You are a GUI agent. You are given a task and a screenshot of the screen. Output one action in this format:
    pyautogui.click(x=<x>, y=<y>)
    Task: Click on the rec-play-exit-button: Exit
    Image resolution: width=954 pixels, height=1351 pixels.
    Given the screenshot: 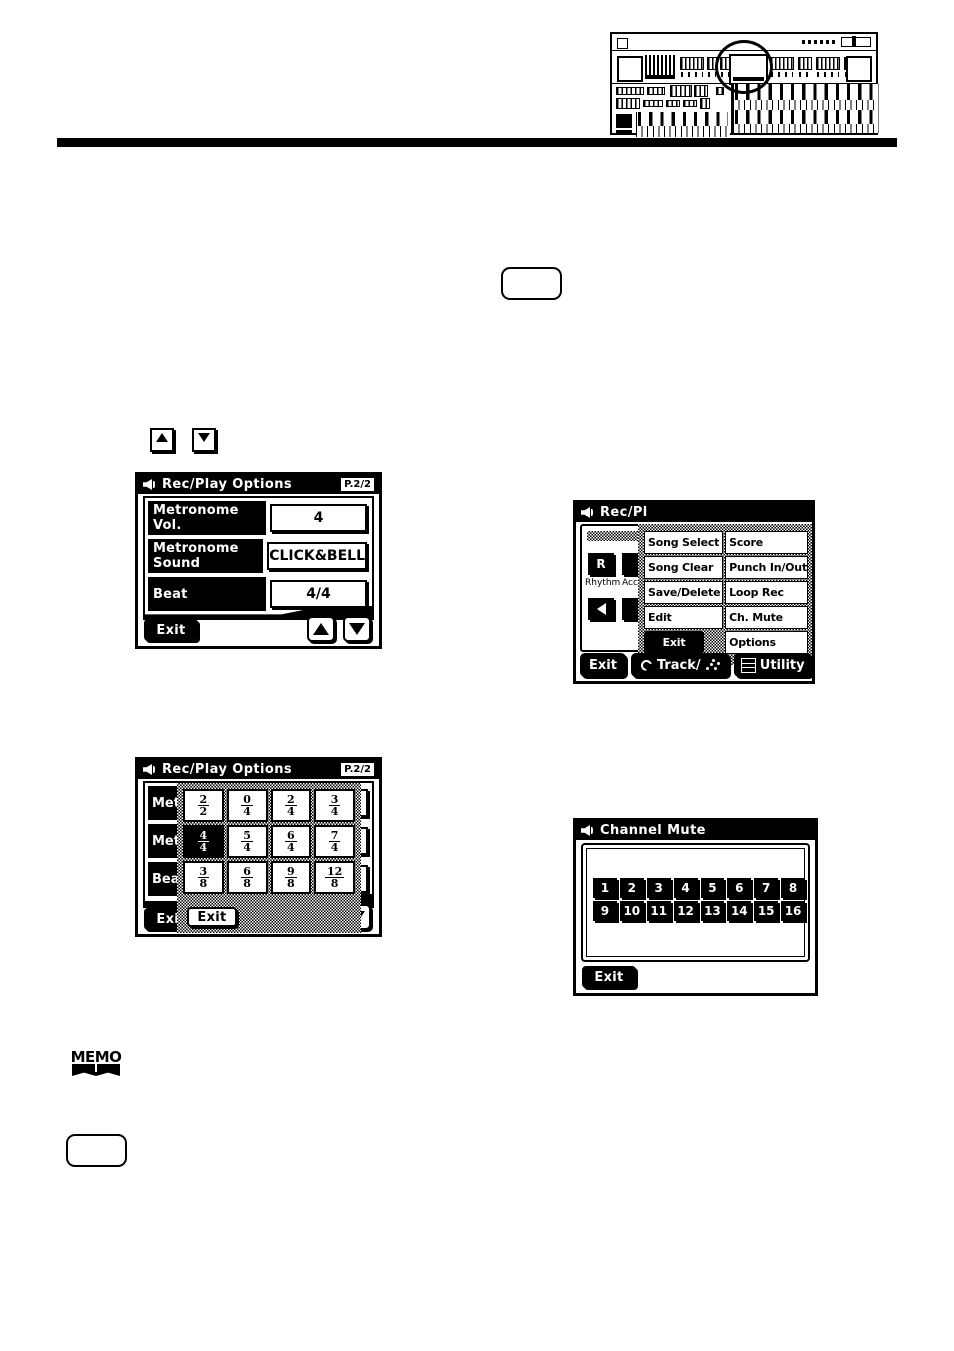 What is the action you would take?
    pyautogui.click(x=603, y=665)
    